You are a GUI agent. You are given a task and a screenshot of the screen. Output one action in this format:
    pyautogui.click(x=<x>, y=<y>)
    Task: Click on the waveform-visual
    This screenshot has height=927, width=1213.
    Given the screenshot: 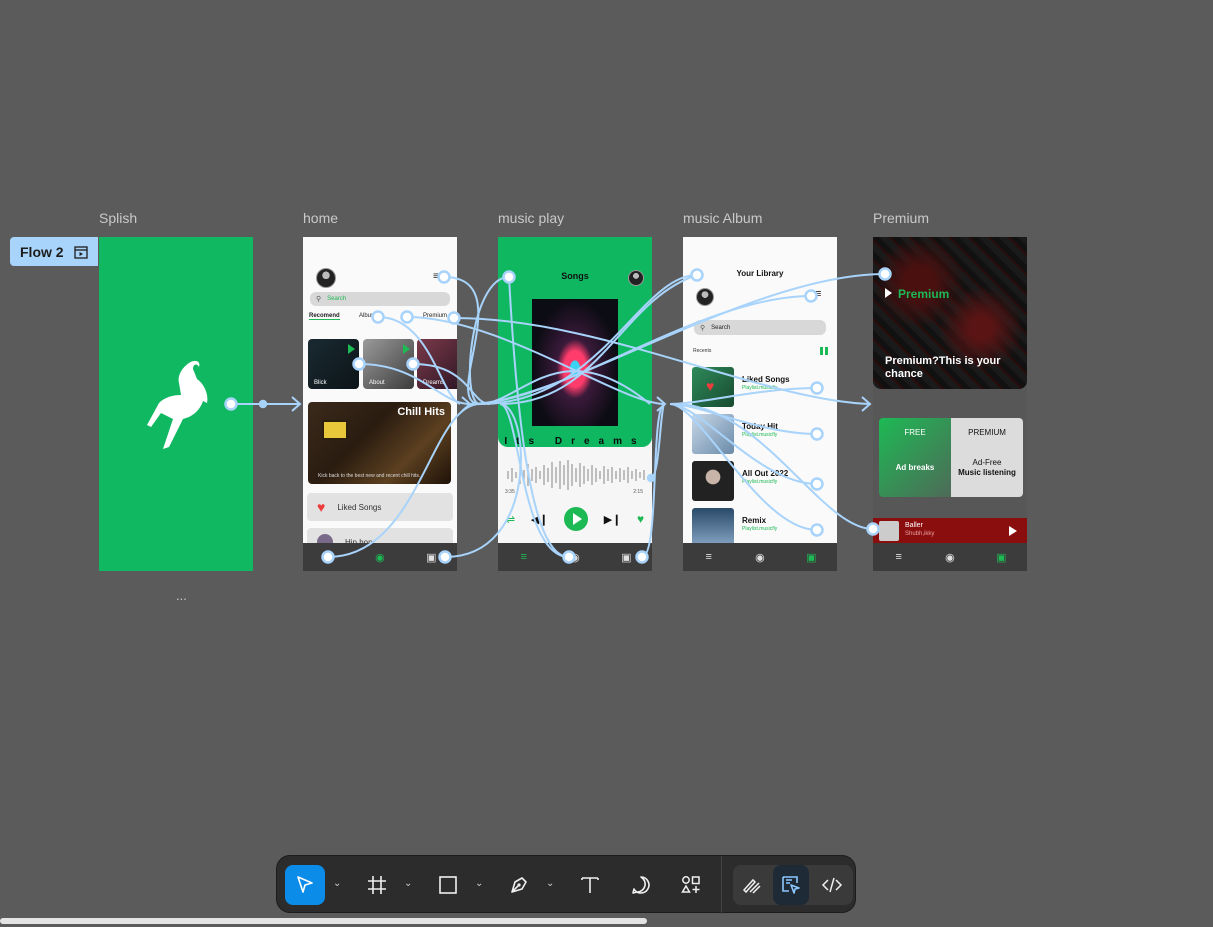 What is the action you would take?
    pyautogui.click(x=576, y=475)
    